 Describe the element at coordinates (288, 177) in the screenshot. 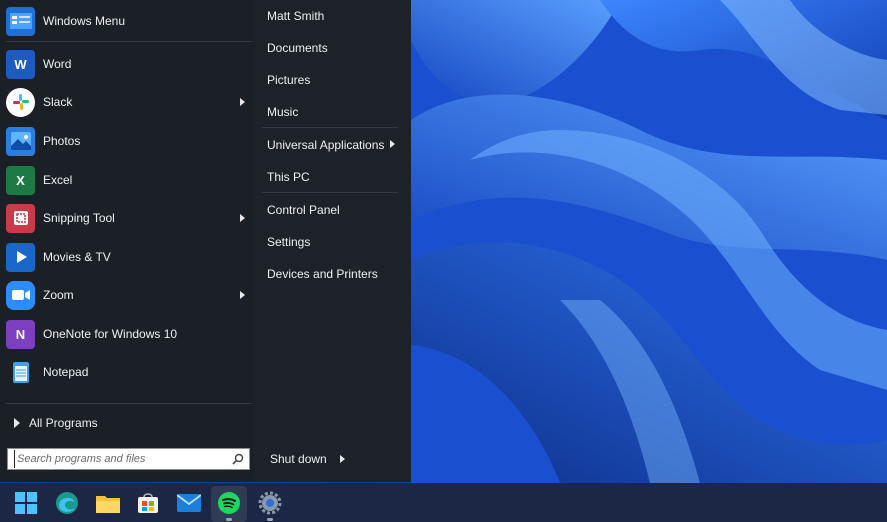

I see `place-this-pc: This PC` at that location.